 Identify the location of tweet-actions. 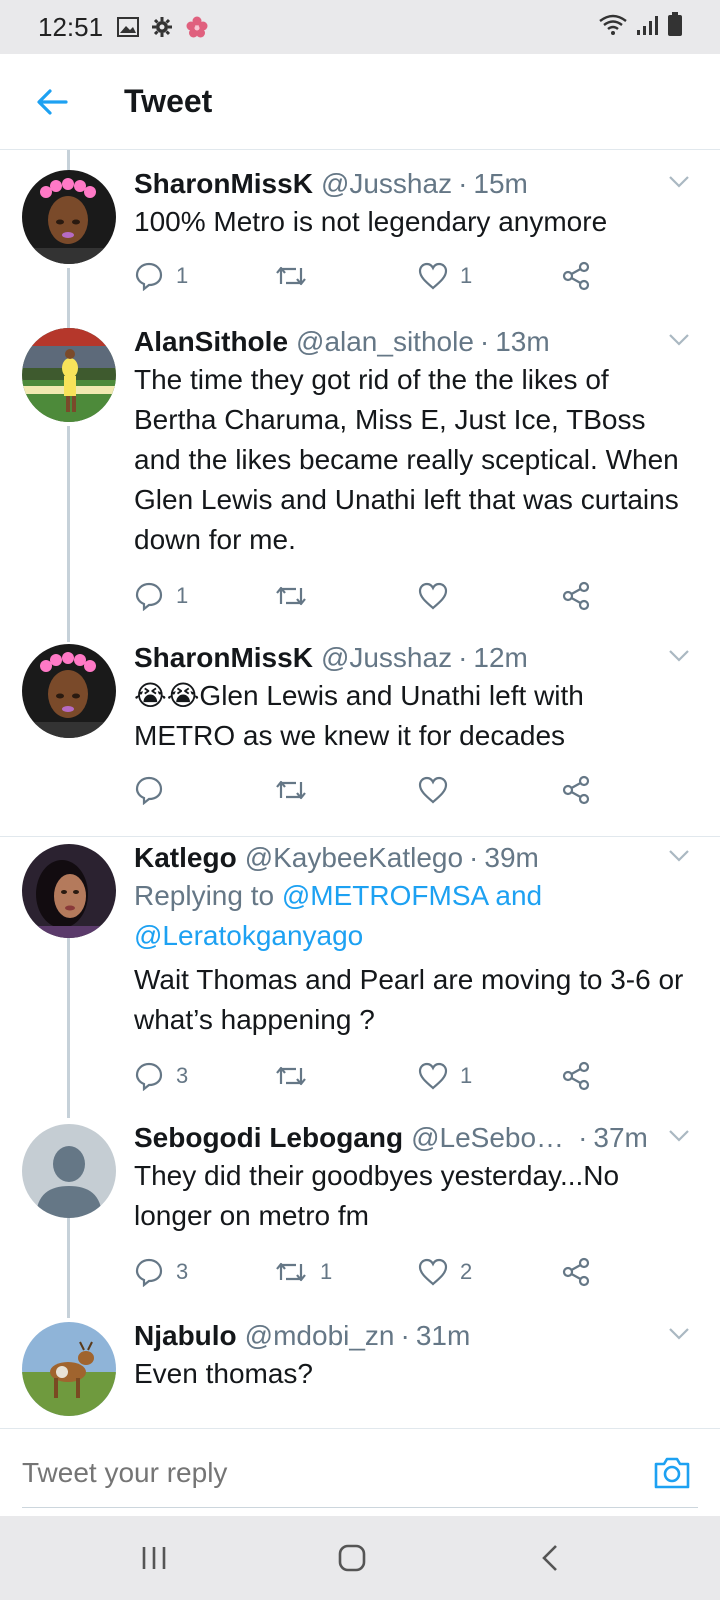
(413, 790).